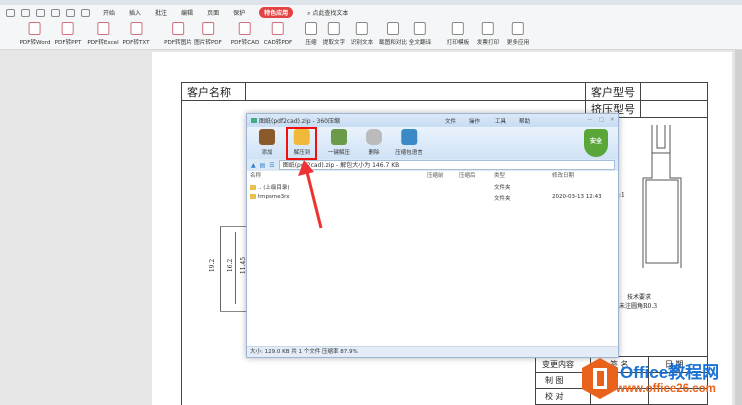 The width and height of the screenshot is (742, 405). Describe the element at coordinates (393, 43) in the screenshot. I see `tool-label: 截图和对比` at that location.